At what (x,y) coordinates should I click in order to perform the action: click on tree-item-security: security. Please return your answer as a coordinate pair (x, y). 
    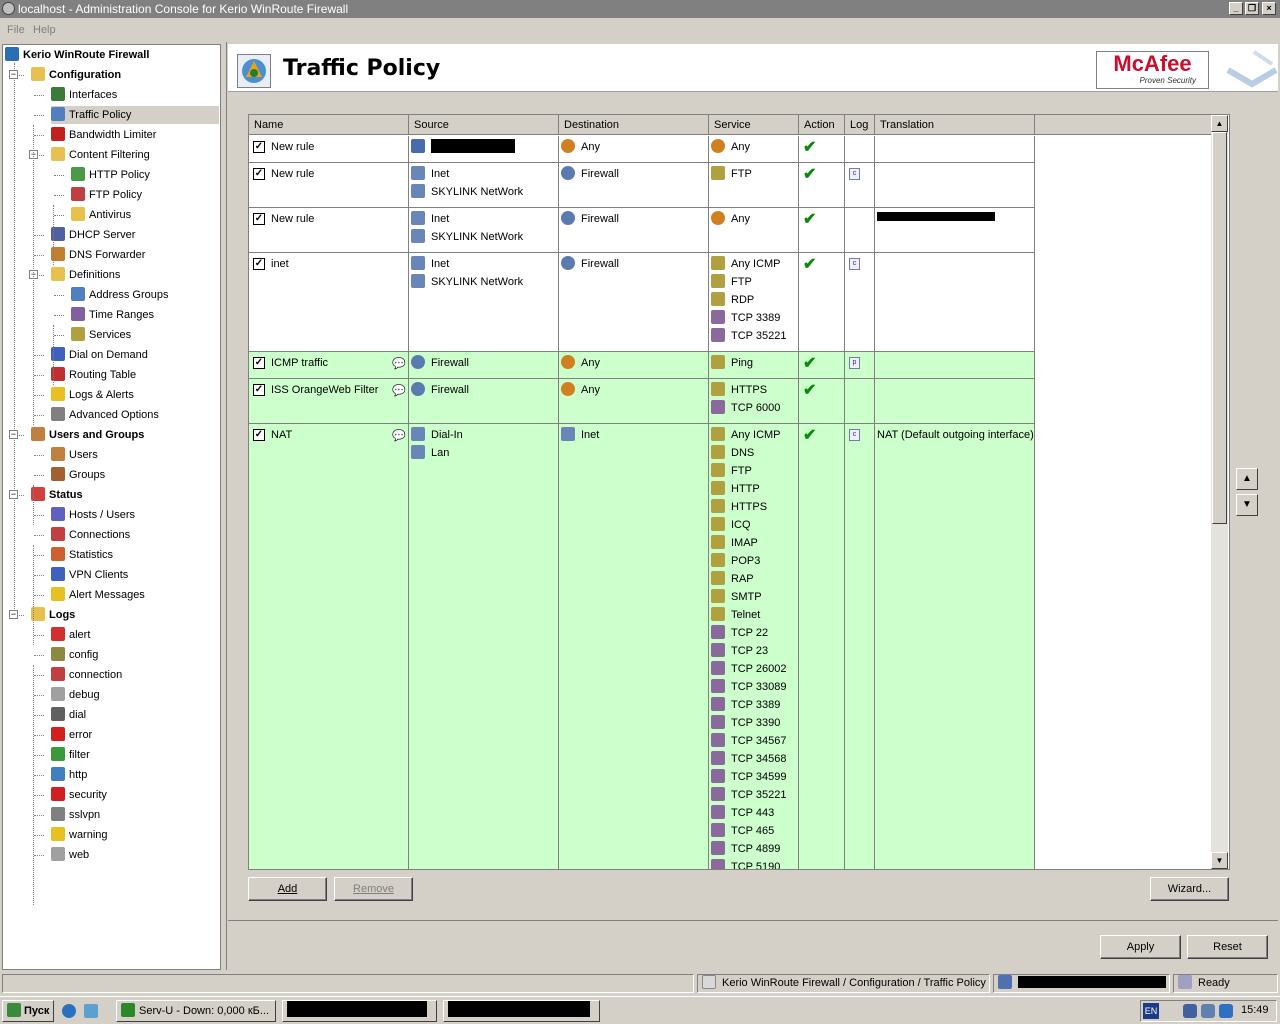
    Looking at the image, I should click on (81, 795).